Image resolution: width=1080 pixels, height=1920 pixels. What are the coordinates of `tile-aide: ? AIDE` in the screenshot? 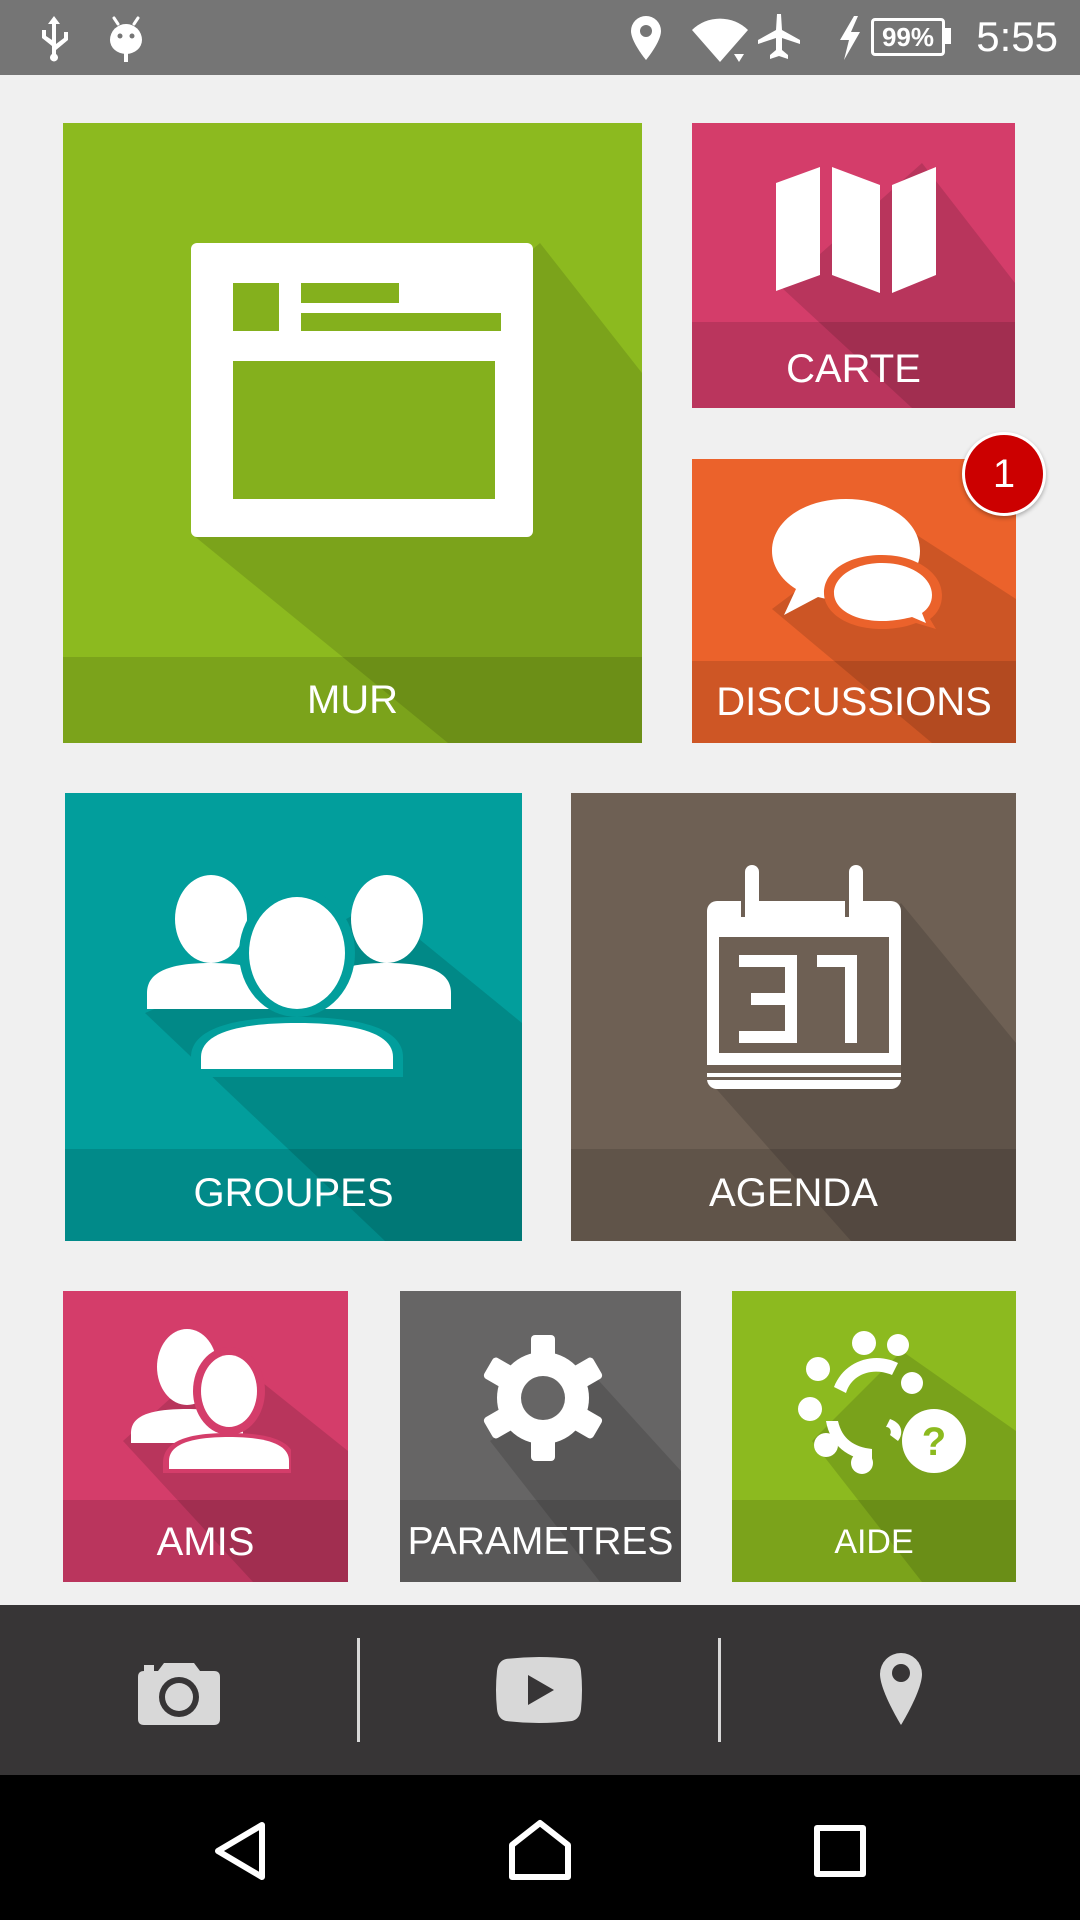 It's located at (874, 1436).